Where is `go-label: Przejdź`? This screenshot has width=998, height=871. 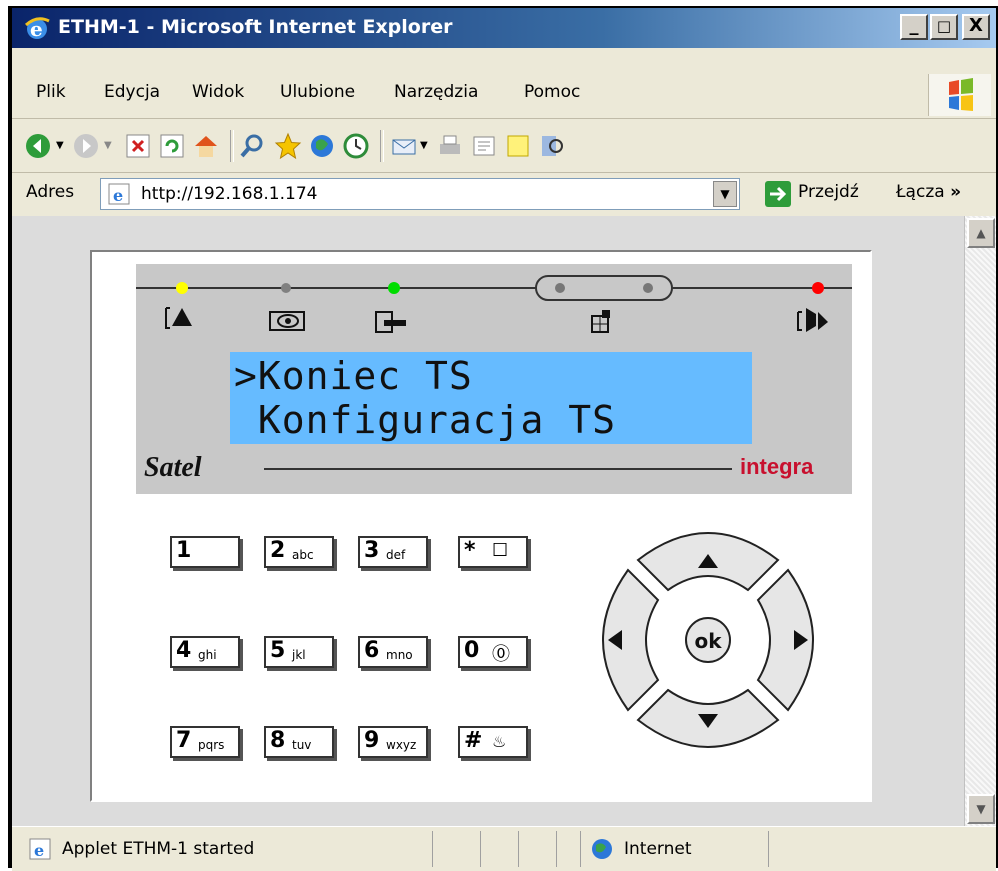 go-label: Przejdź is located at coordinates (828, 192).